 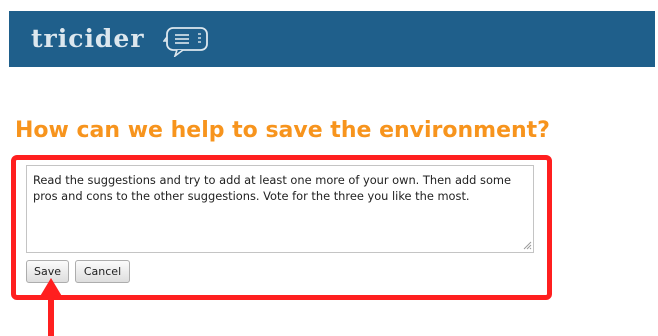 I want to click on logo-text: tricider, so click(x=88, y=38).